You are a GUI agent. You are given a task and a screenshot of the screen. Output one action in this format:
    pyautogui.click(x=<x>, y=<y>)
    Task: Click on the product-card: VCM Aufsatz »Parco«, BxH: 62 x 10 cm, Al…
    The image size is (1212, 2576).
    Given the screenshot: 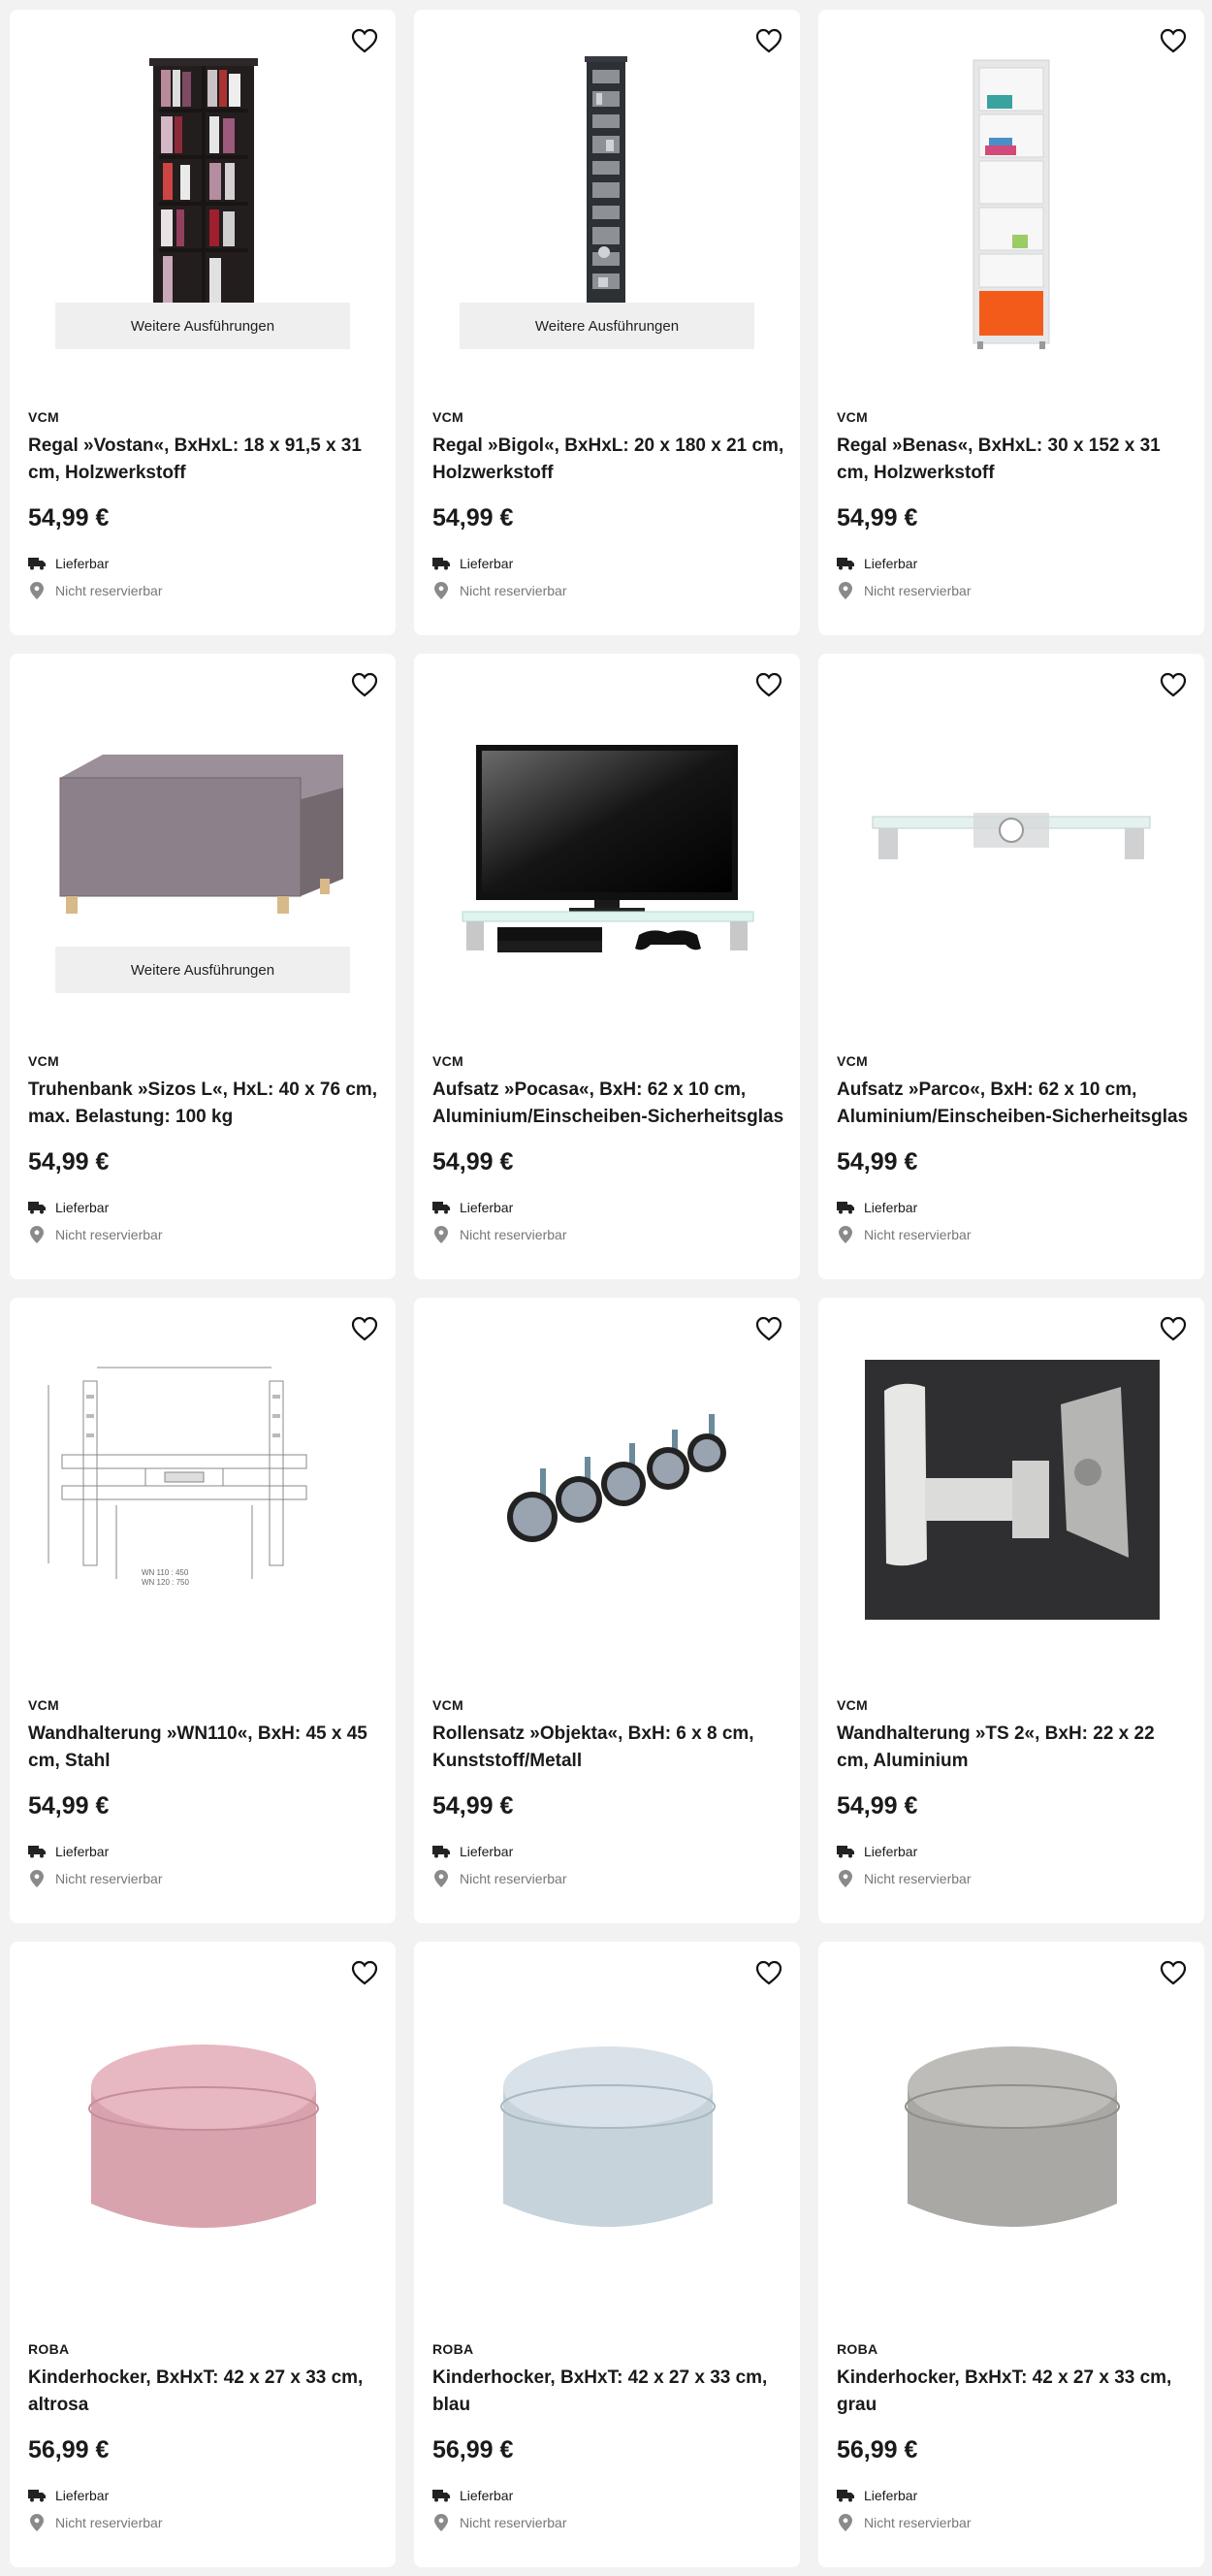 What is the action you would take?
    pyautogui.click(x=1011, y=966)
    